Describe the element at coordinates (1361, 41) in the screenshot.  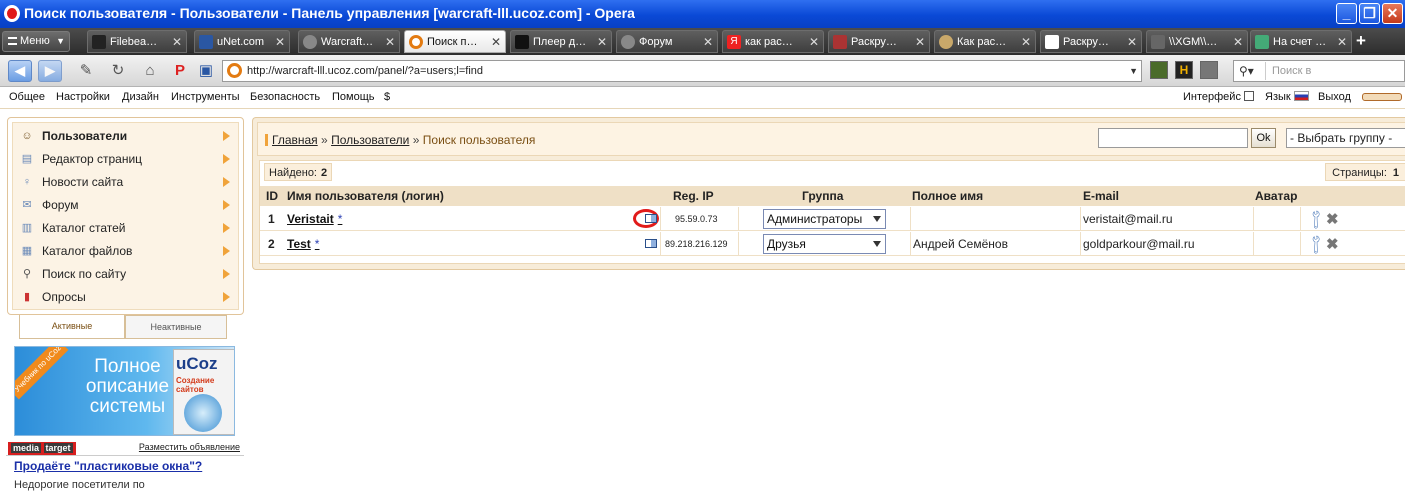
I see `new-tab-button: +` at that location.